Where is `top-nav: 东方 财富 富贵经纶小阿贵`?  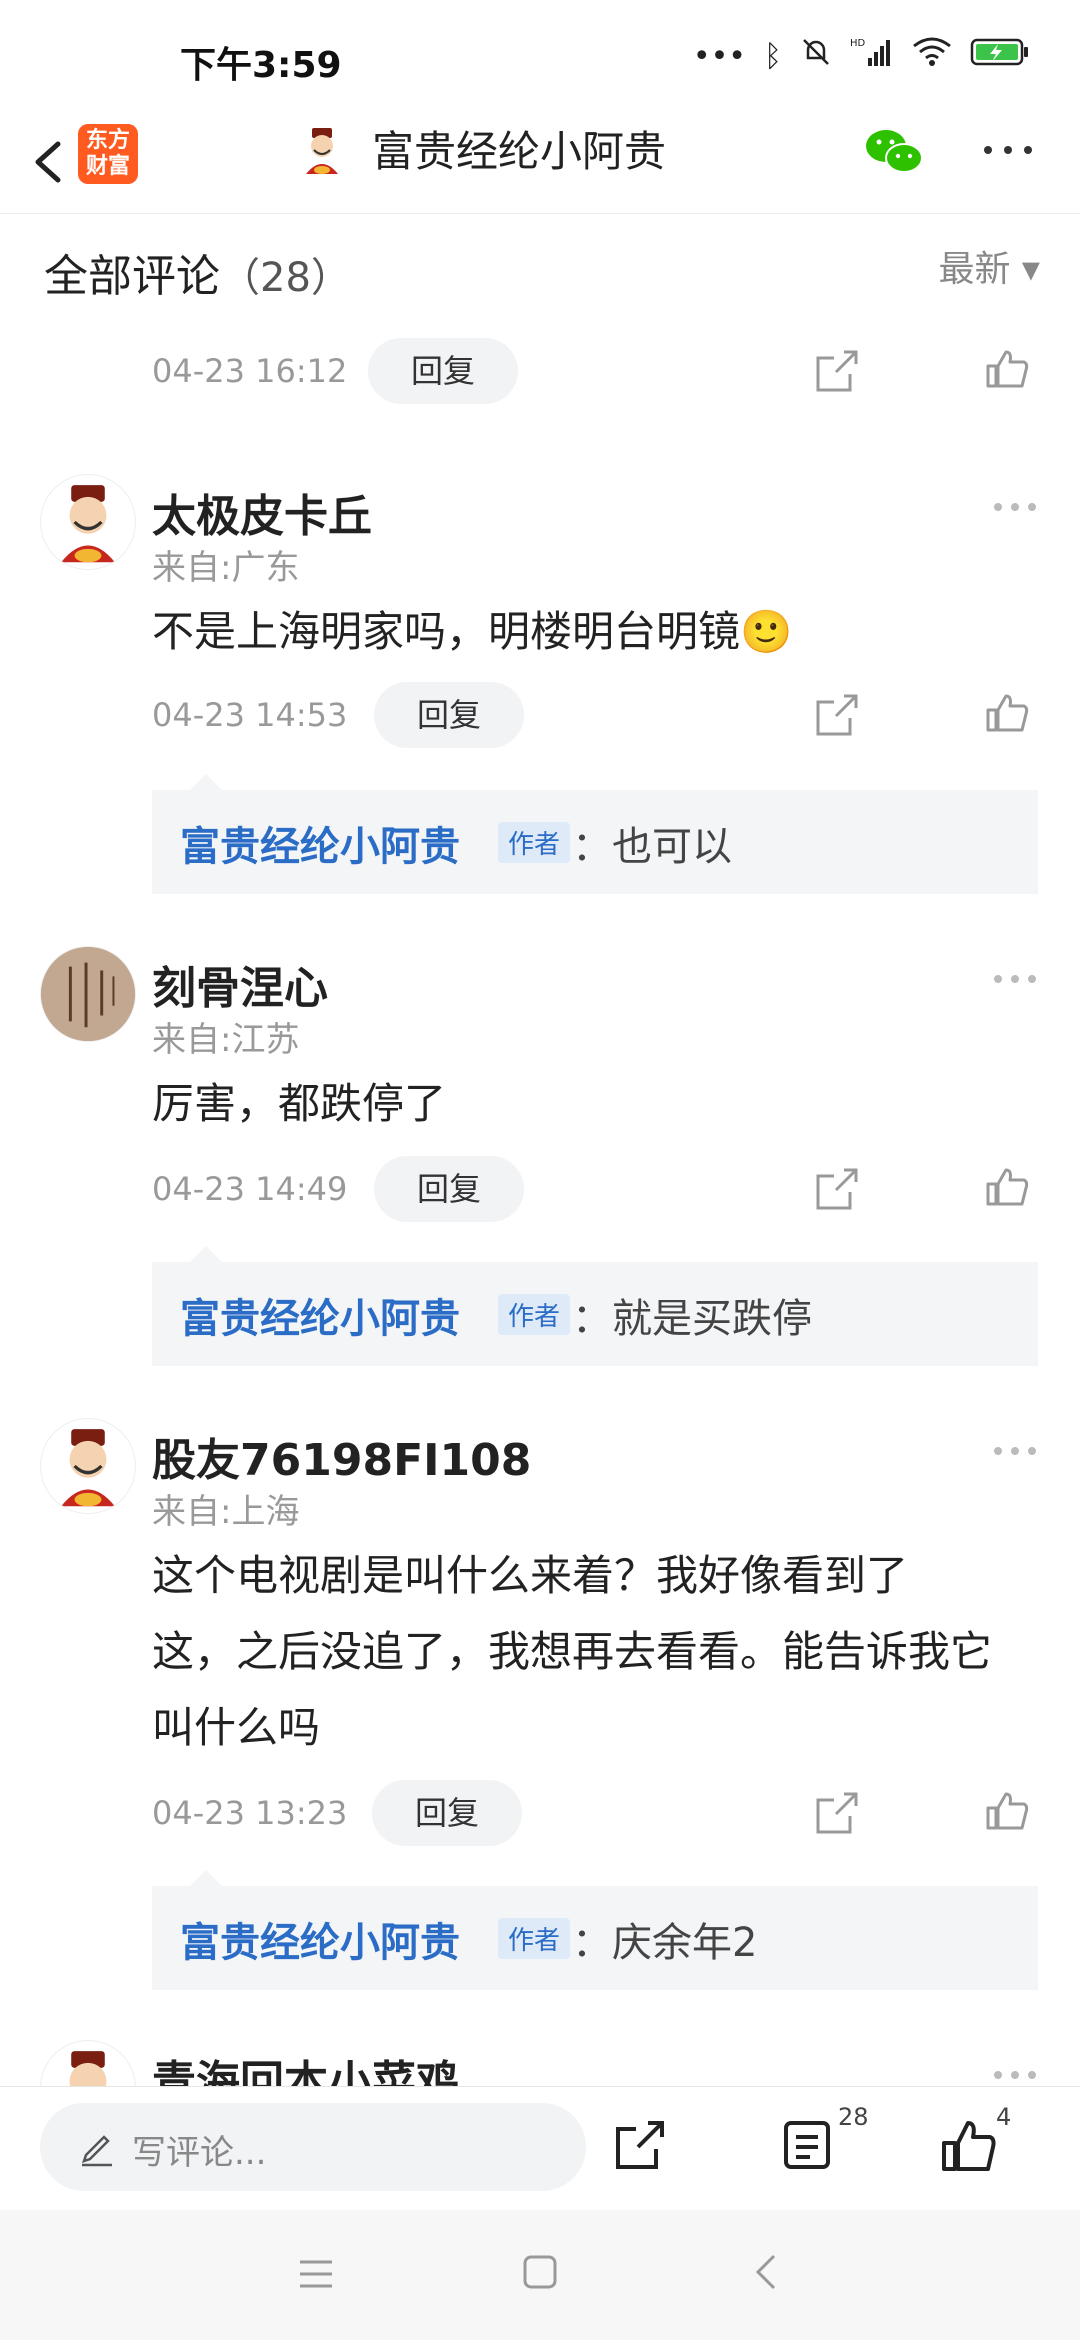
top-nav: 东方 财富 富贵经纶小阿贵 is located at coordinates (540, 162).